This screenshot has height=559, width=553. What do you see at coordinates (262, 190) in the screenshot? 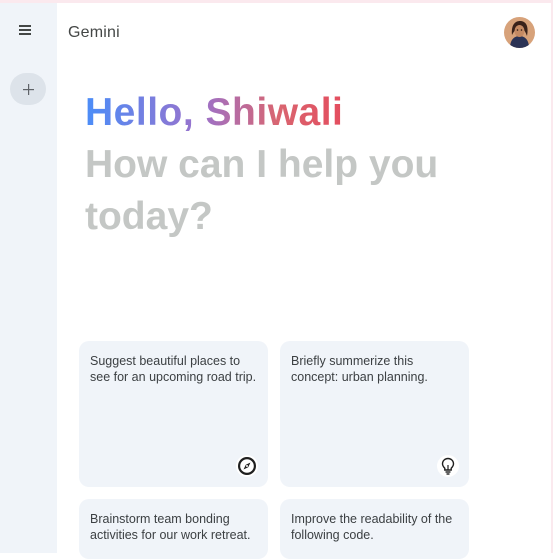
I see `greeting-prompt: How can I help you today?` at bounding box center [262, 190].